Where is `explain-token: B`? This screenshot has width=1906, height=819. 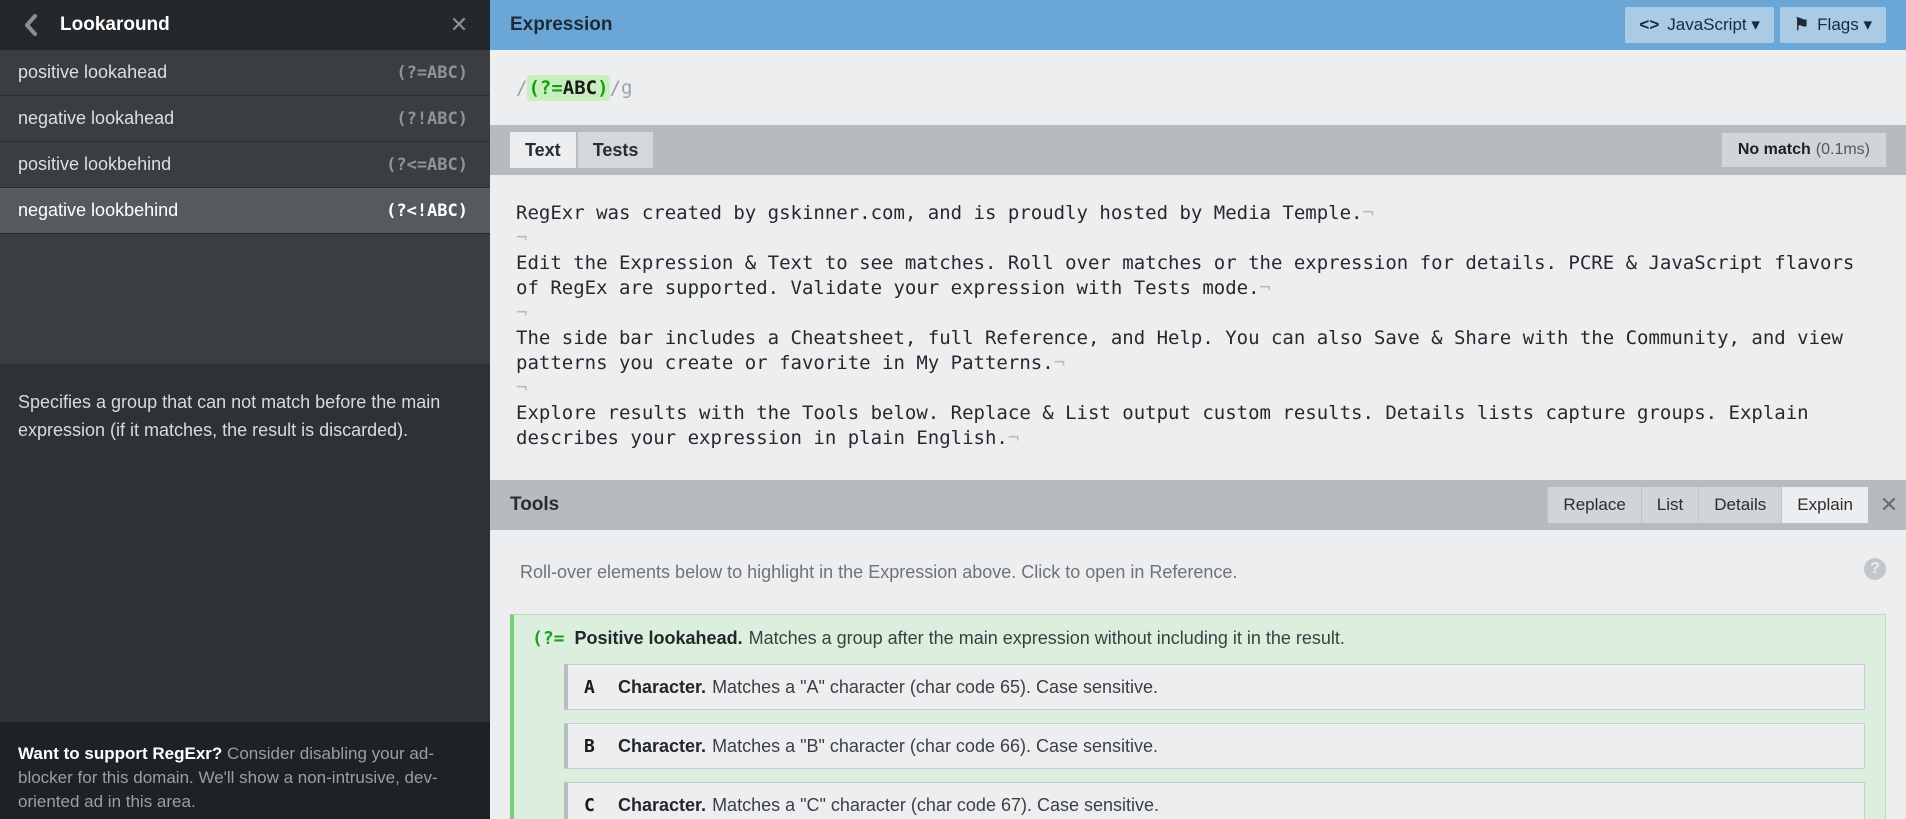
explain-token: B is located at coordinates (589, 746).